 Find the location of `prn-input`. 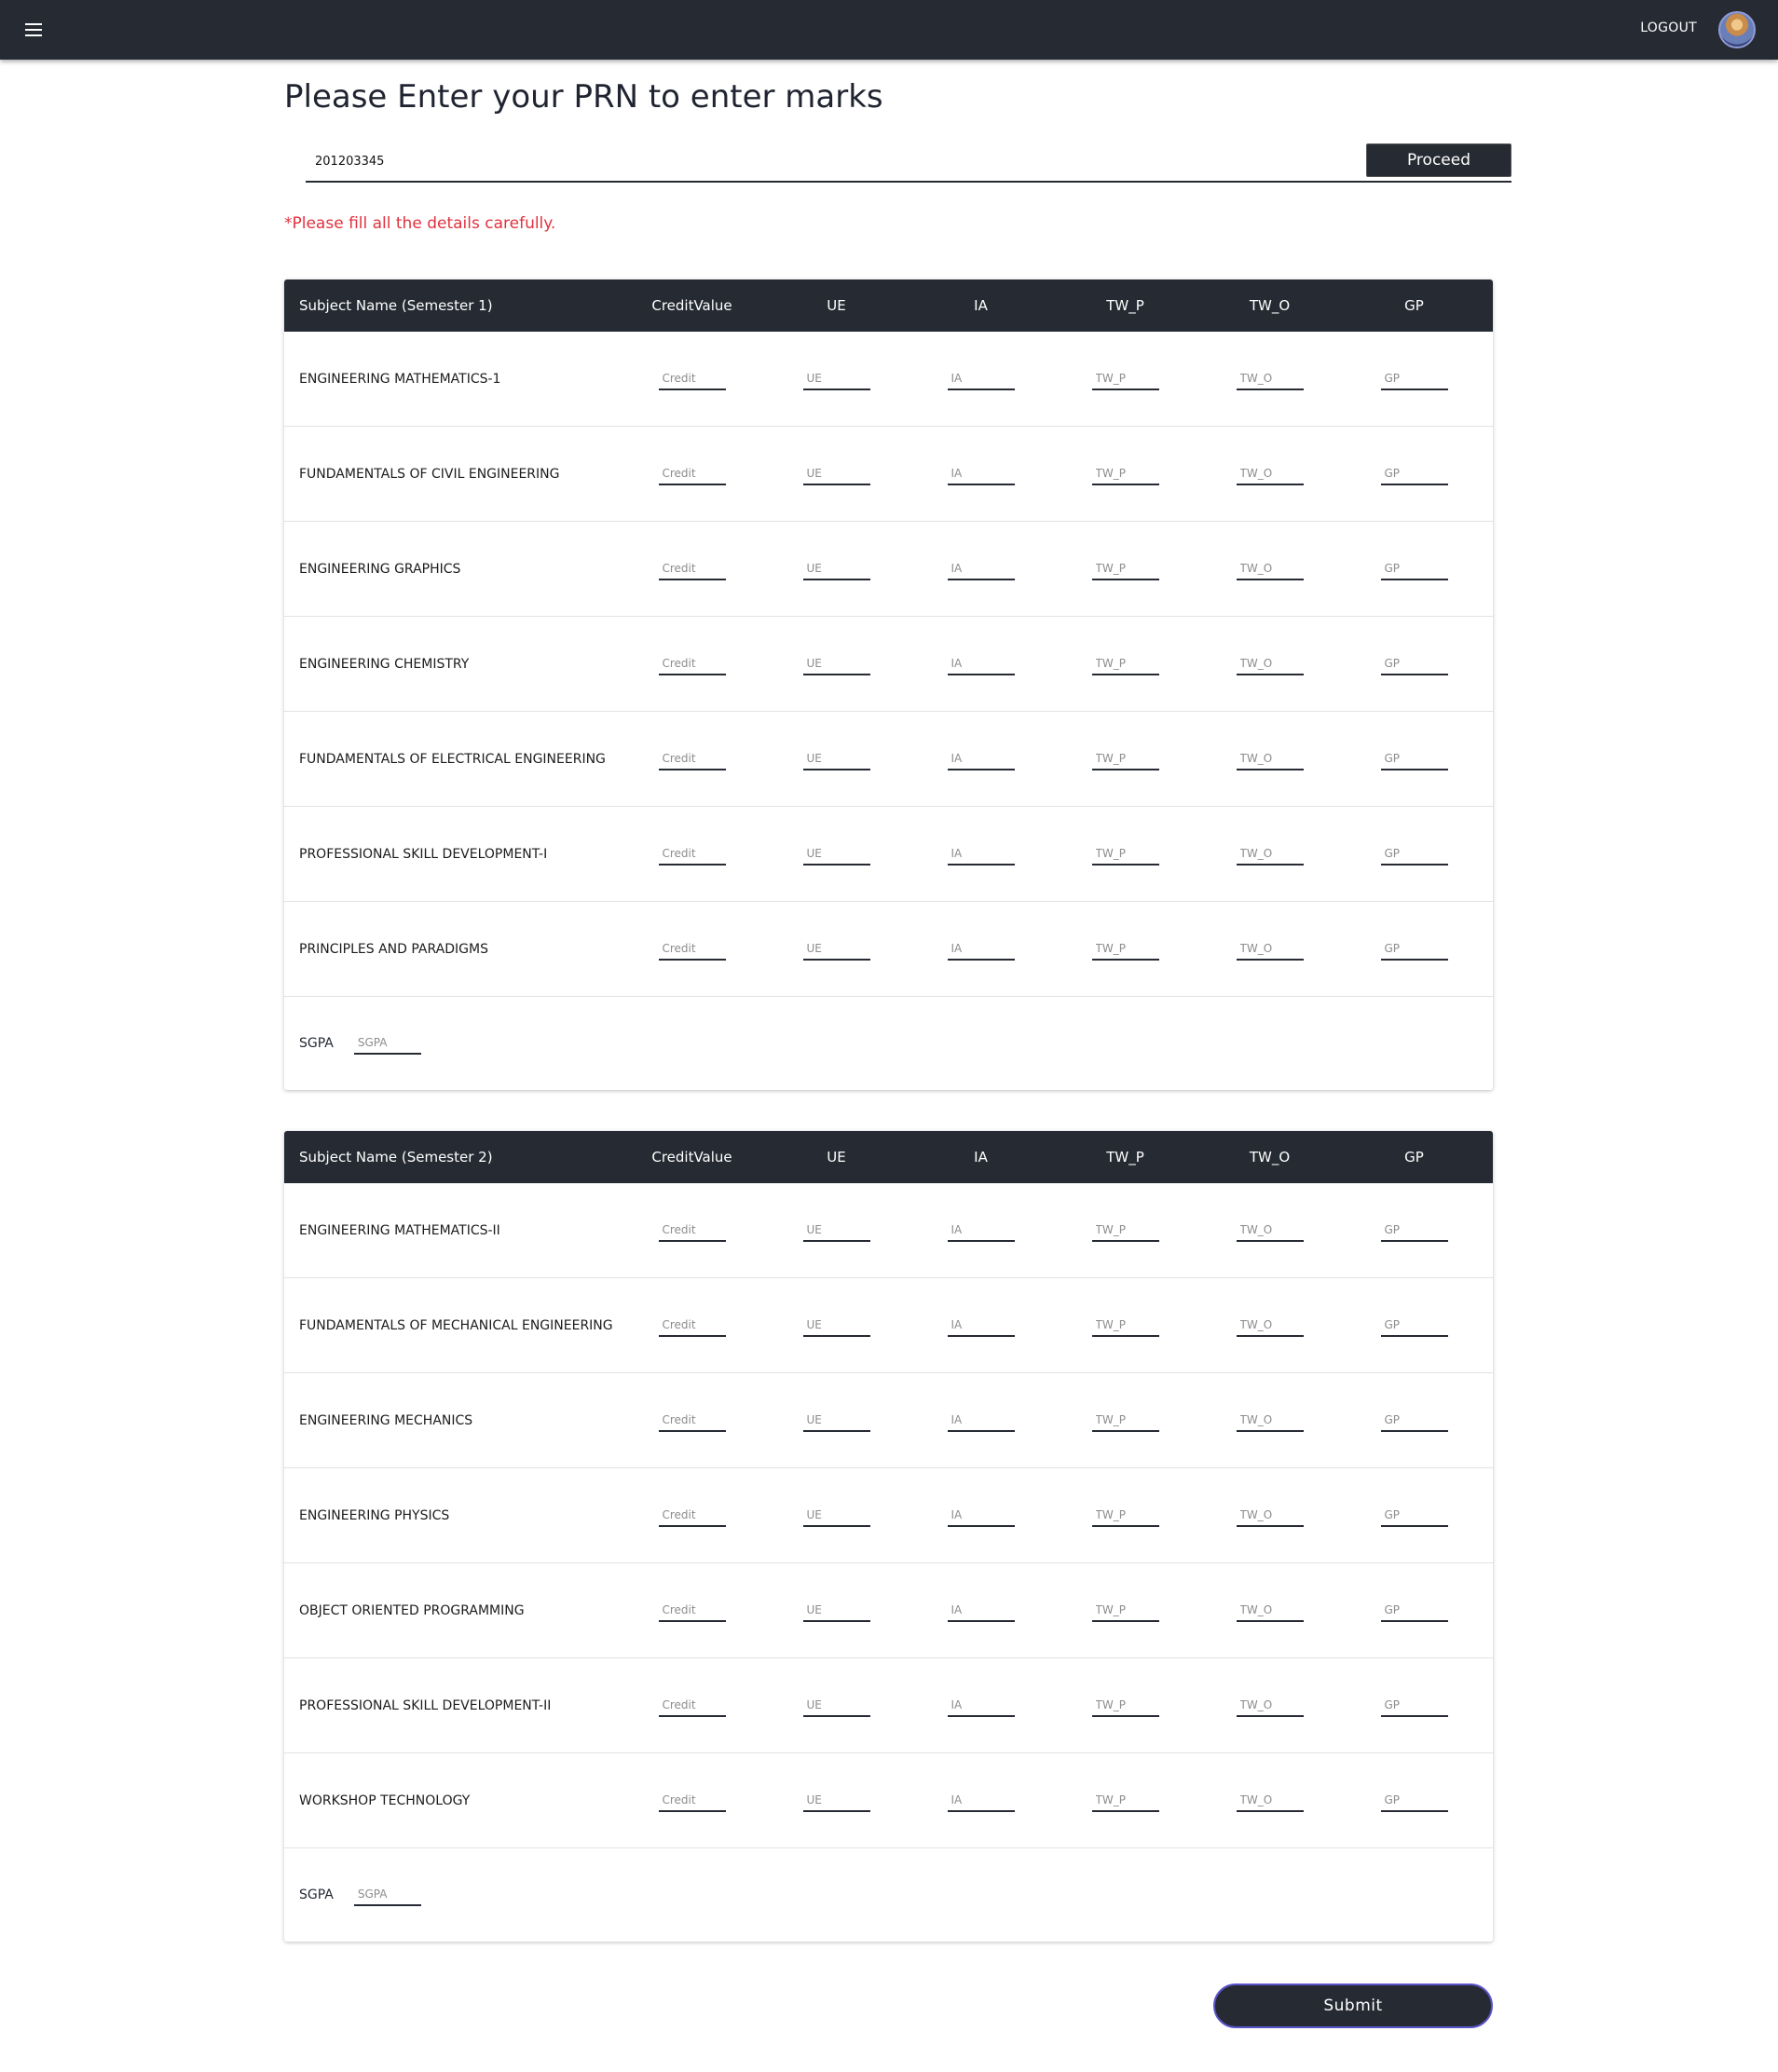

prn-input is located at coordinates (824, 161).